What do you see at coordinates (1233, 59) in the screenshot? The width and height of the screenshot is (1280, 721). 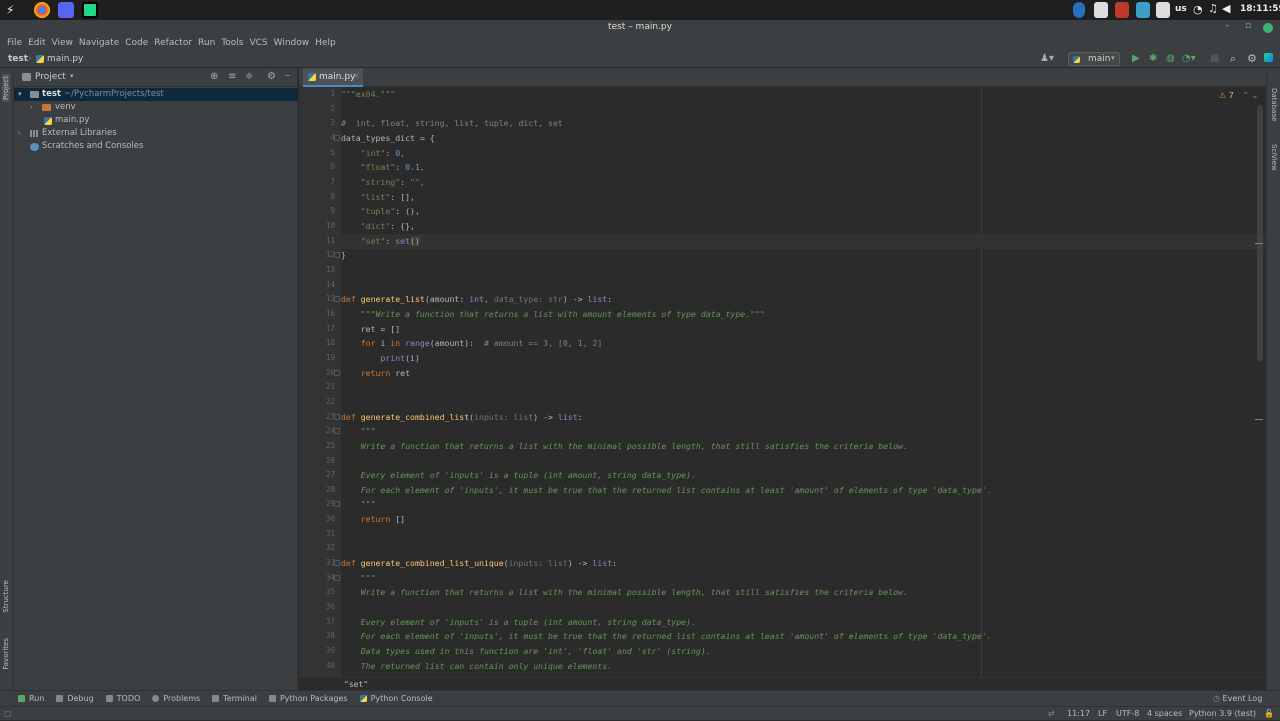 I see `search-icon: ⌕` at bounding box center [1233, 59].